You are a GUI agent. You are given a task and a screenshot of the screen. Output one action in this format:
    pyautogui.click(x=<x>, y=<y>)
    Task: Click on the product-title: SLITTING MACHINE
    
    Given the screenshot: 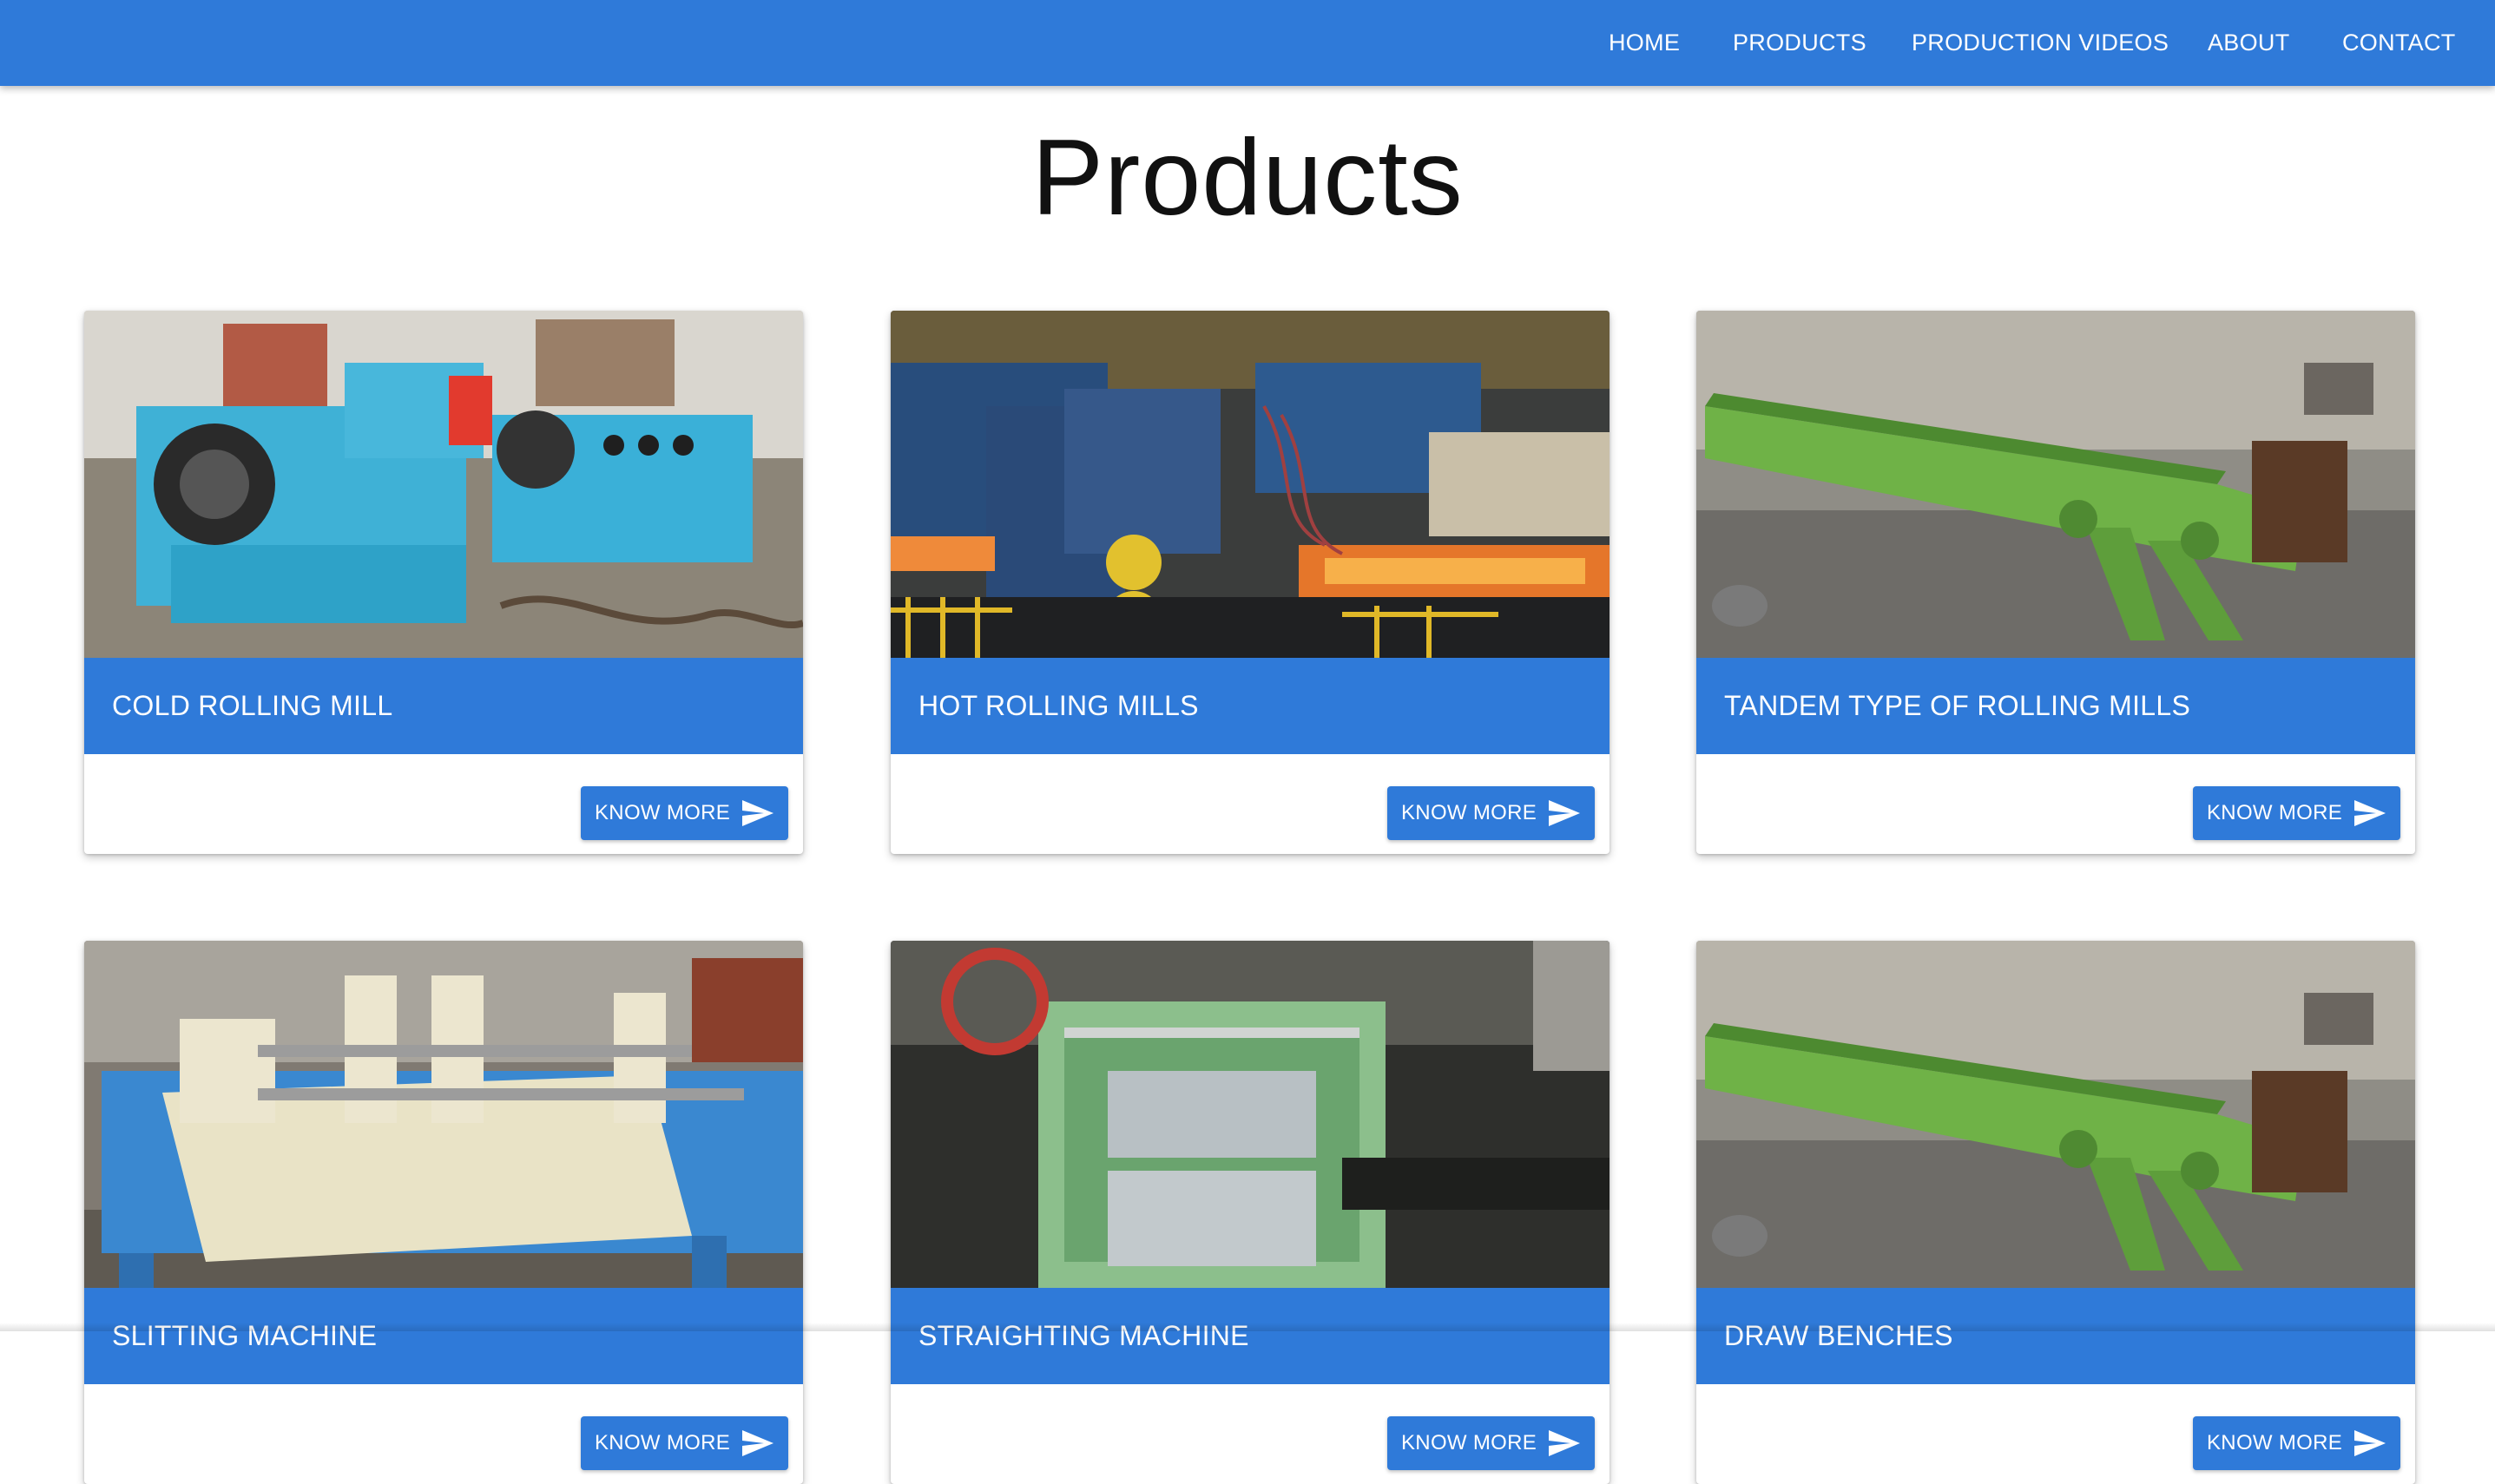 What is the action you would take?
    pyautogui.click(x=245, y=1335)
    